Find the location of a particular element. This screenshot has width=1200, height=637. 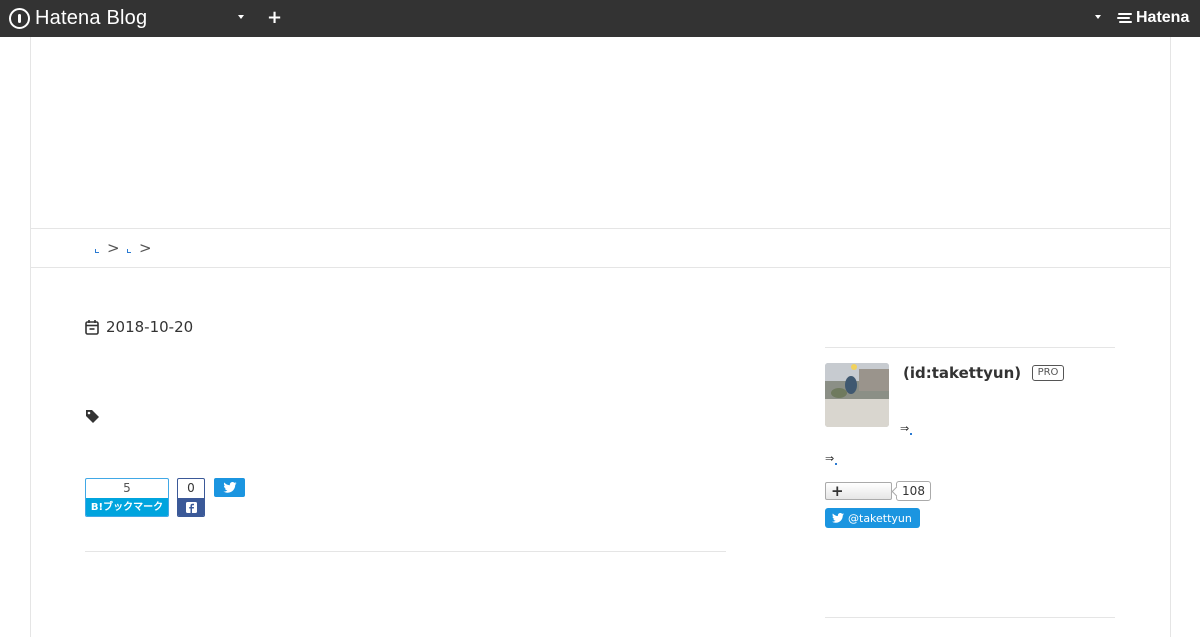

facebook-share-count: 0 is located at coordinates (191, 488).